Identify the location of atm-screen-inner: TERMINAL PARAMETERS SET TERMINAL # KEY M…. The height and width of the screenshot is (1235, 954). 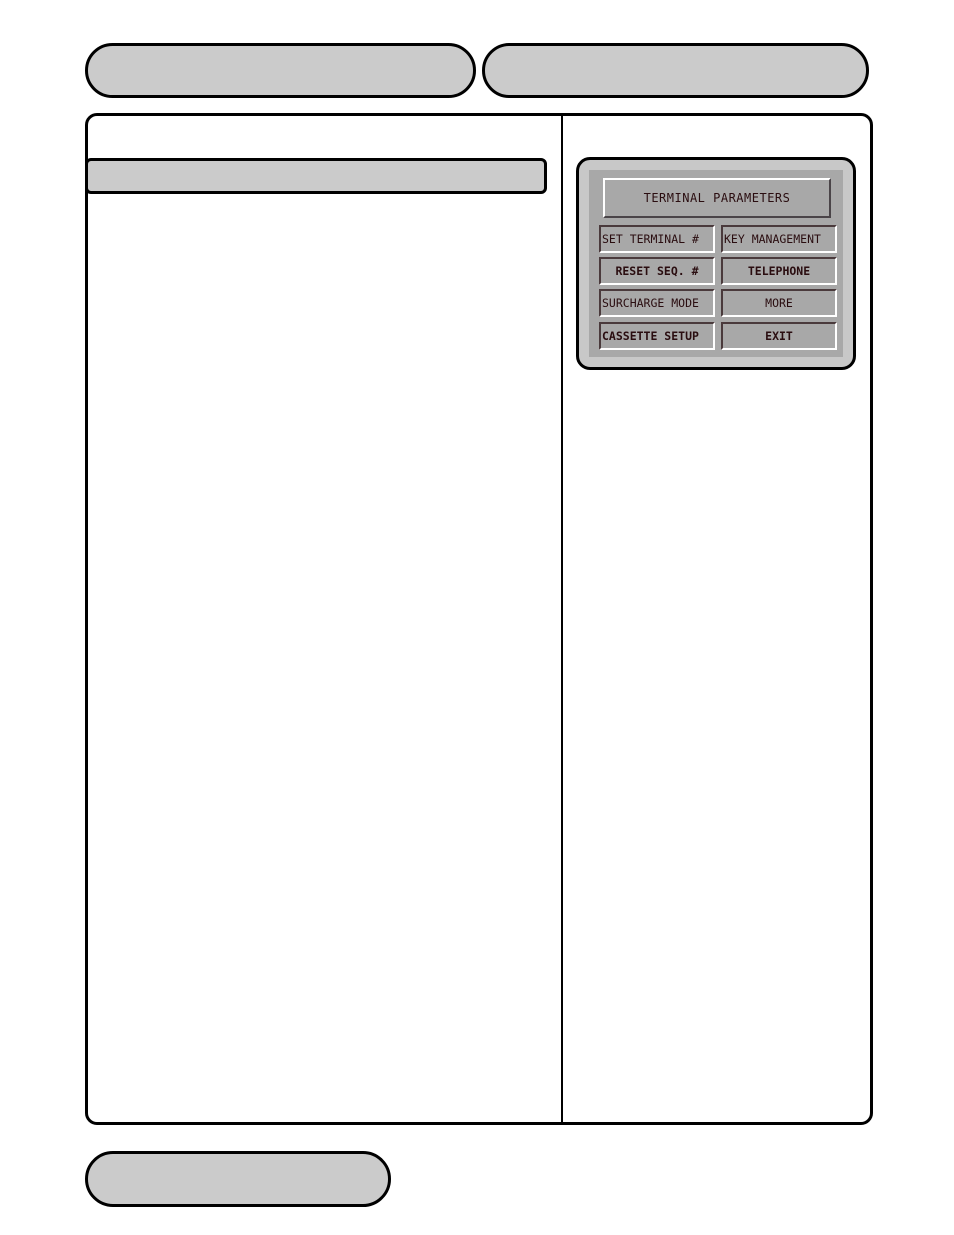
(716, 263).